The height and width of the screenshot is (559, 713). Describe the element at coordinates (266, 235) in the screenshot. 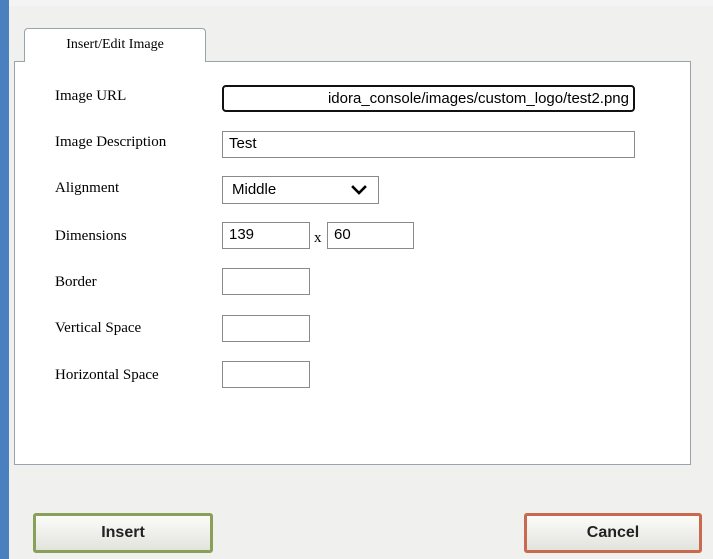

I see `width-input: 139` at that location.